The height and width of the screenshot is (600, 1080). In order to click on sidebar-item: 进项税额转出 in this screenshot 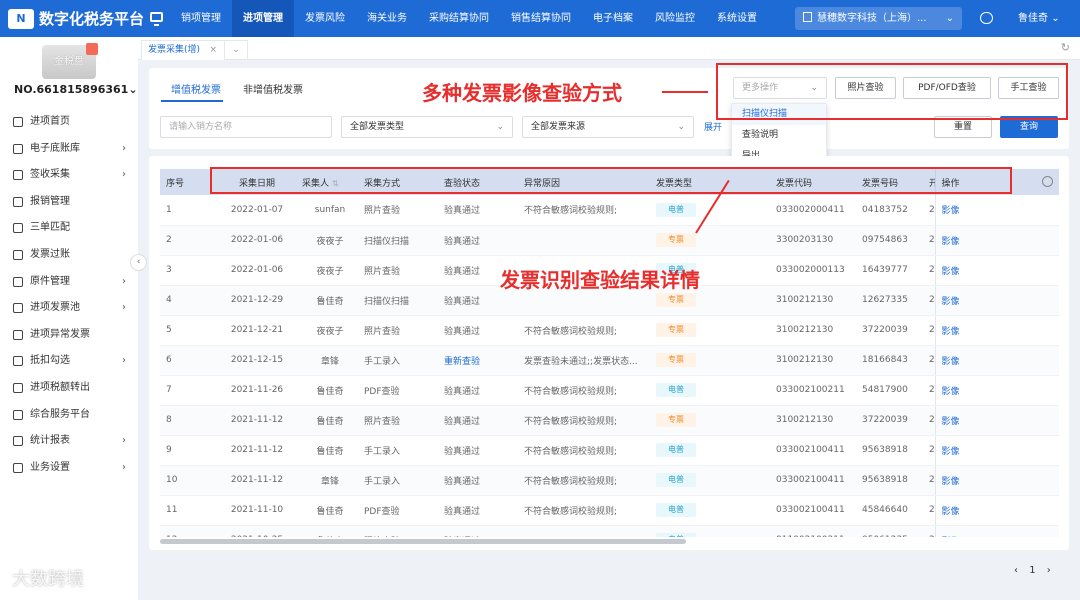, I will do `click(69, 388)`.